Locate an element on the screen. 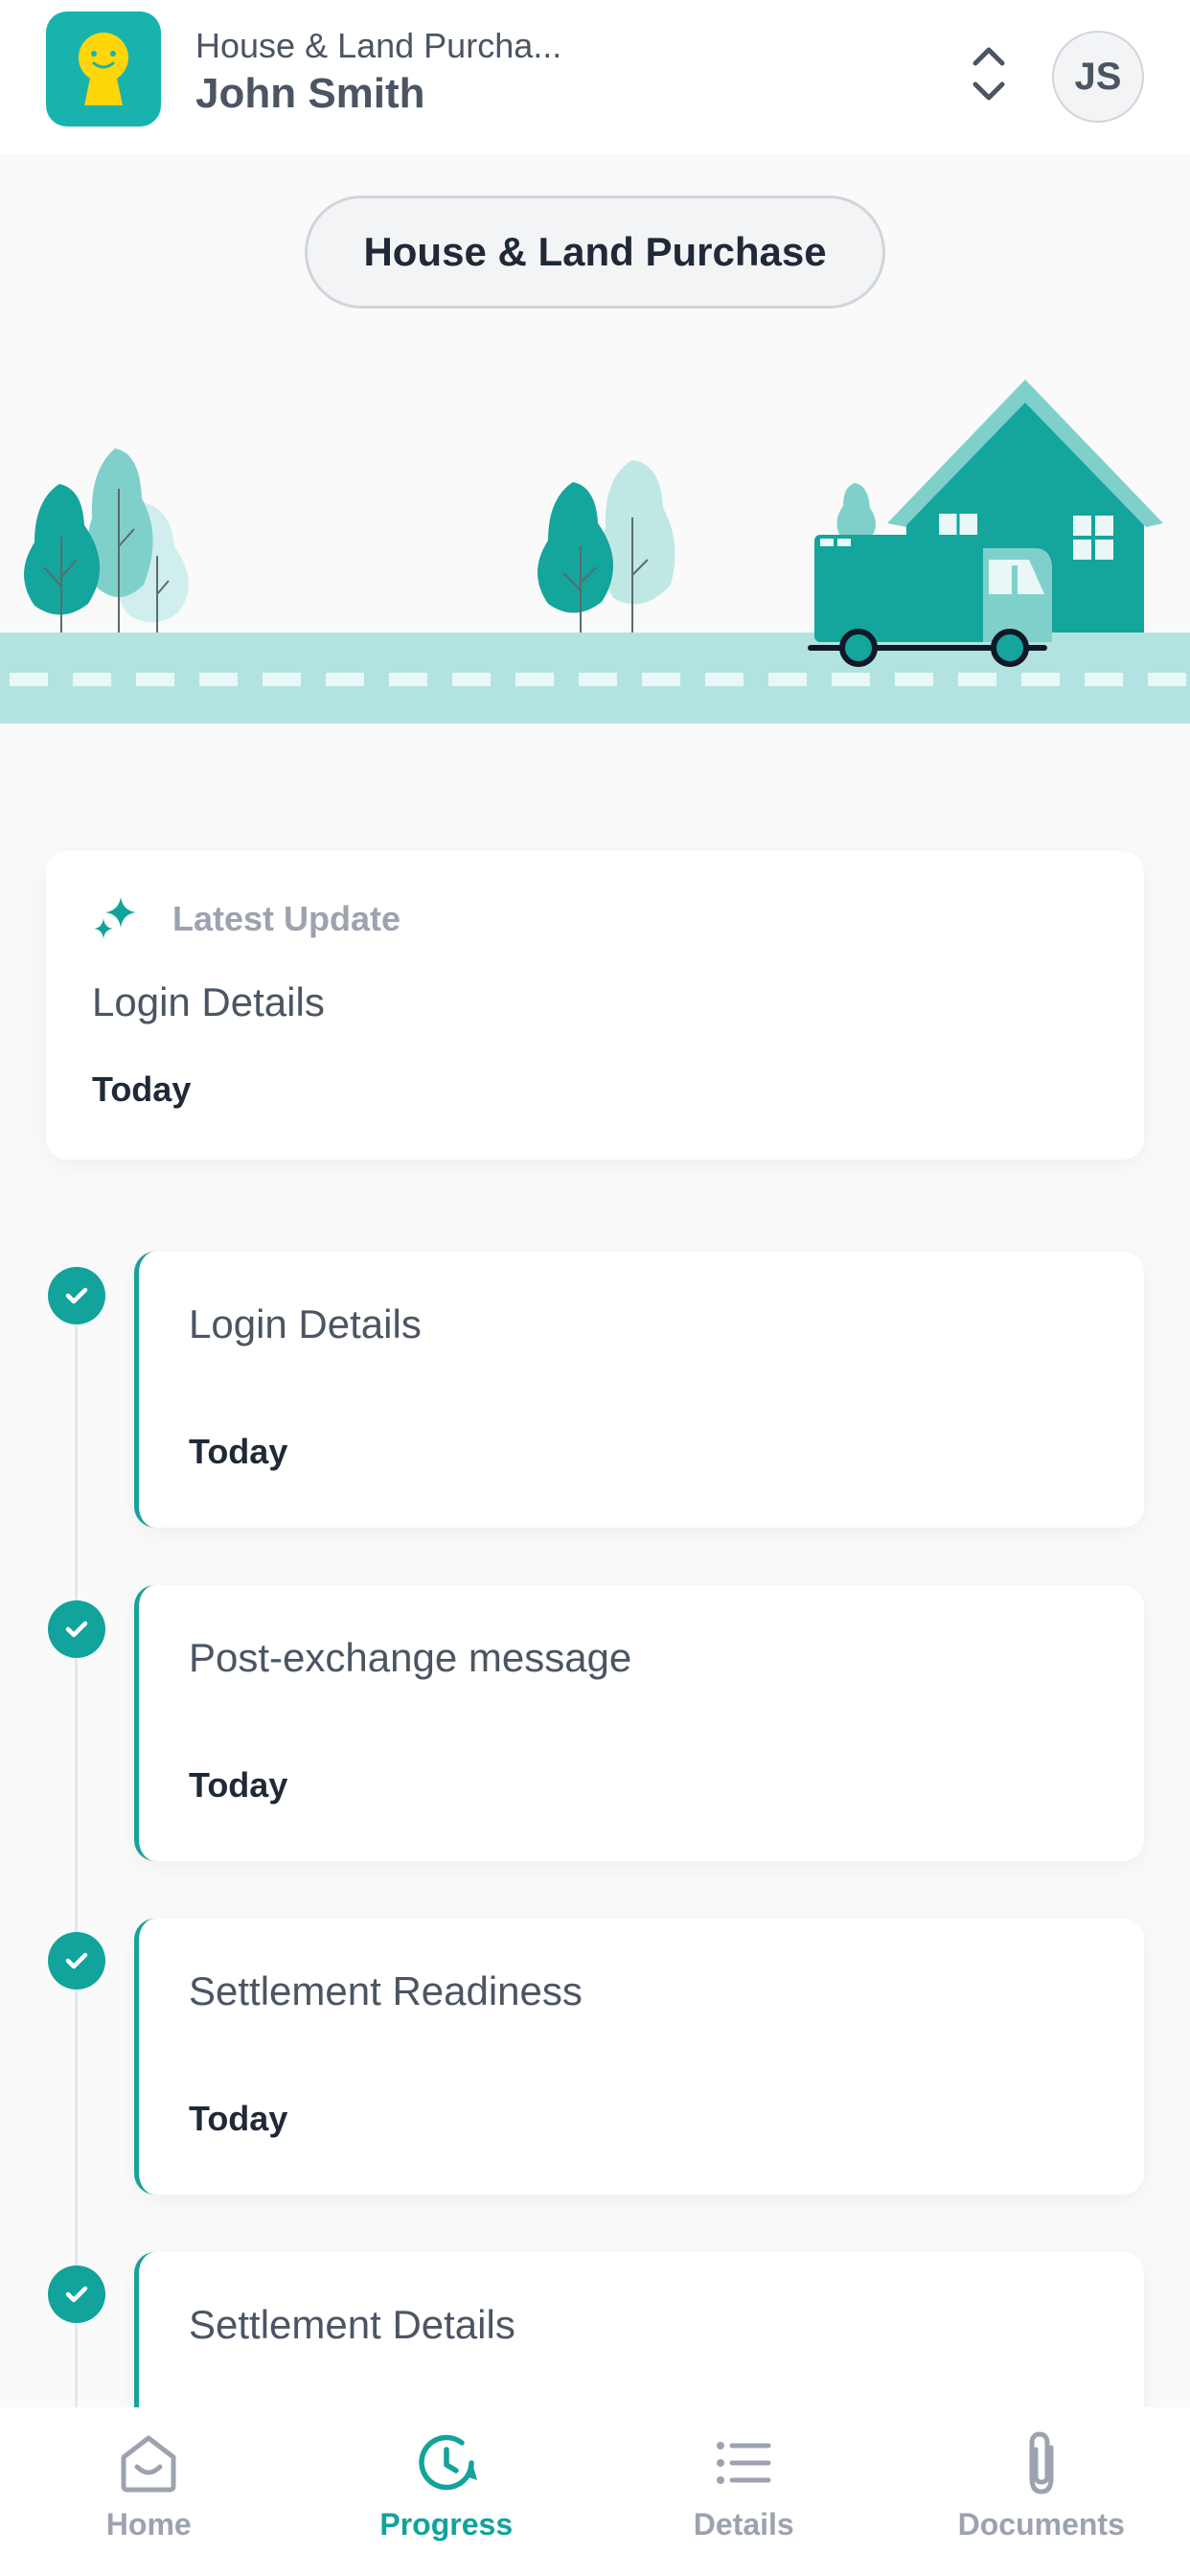 Image resolution: width=1190 pixels, height=2576 pixels. matter-switcher-button is located at coordinates (989, 73).